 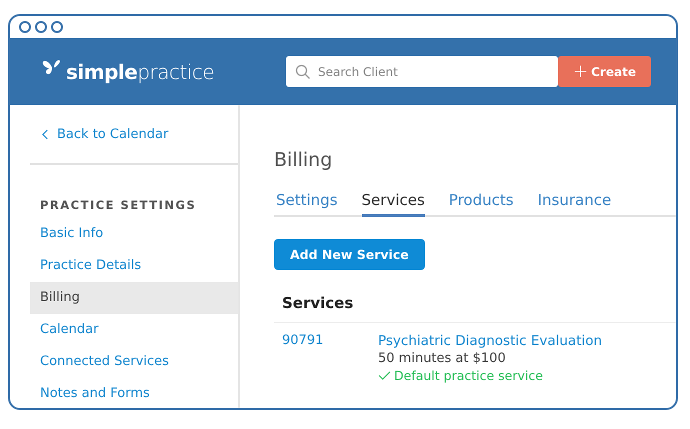 What do you see at coordinates (475, 304) in the screenshot?
I see `services-heading: Services` at bounding box center [475, 304].